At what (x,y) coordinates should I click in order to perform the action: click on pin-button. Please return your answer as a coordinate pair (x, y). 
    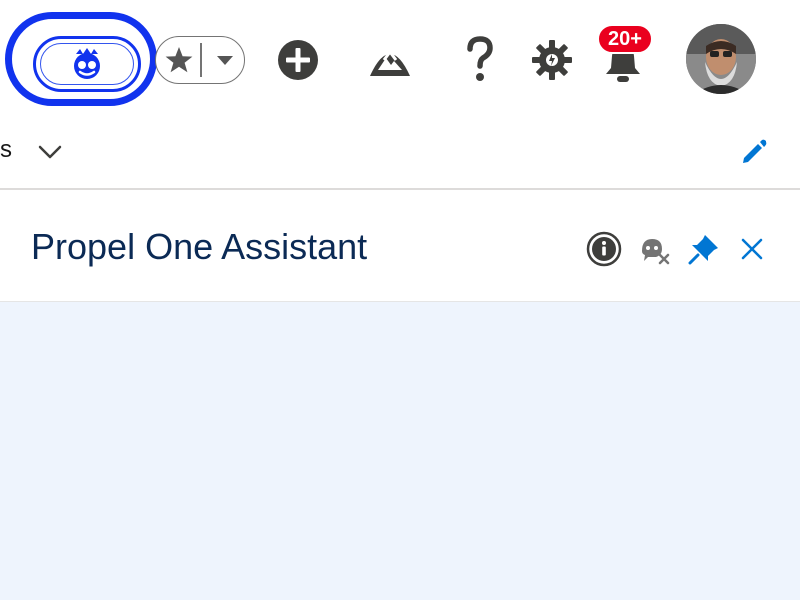
    Looking at the image, I should click on (704, 249).